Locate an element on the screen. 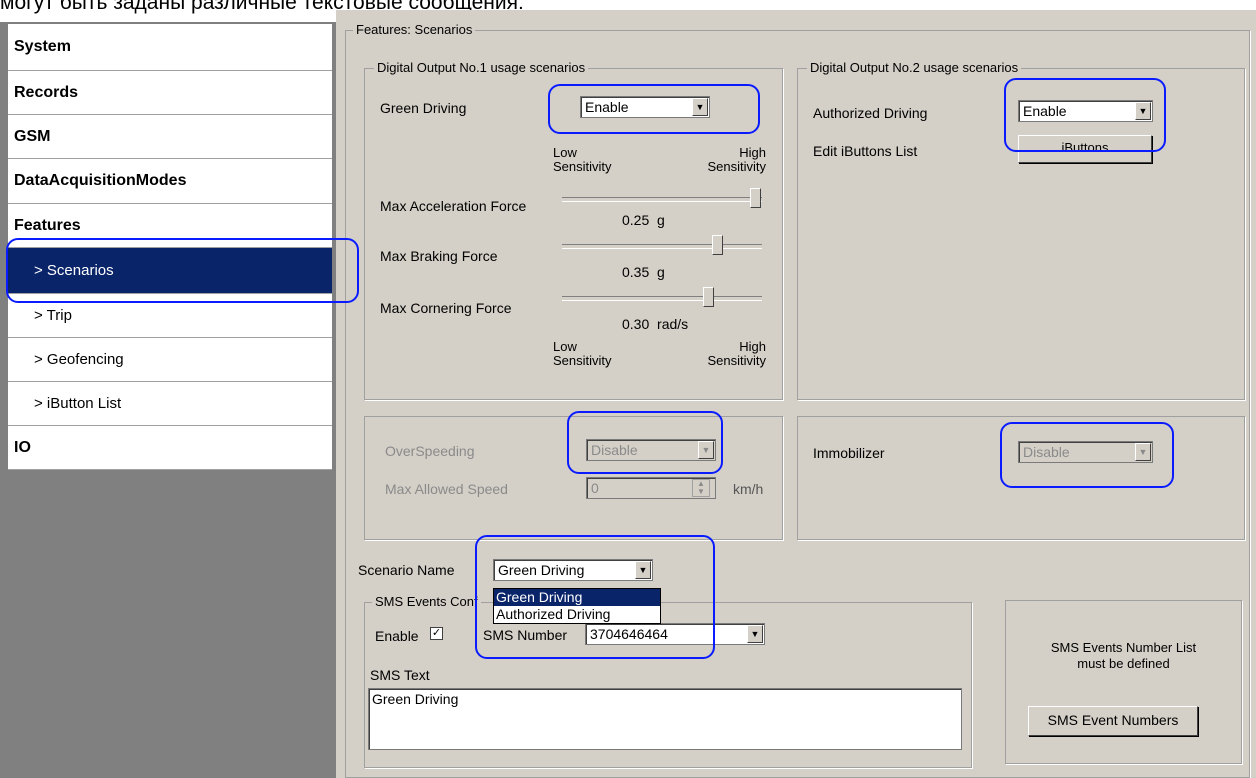 The image size is (1256, 778). low-sensitivity-top-label: Low Sensitivity is located at coordinates (582, 159).